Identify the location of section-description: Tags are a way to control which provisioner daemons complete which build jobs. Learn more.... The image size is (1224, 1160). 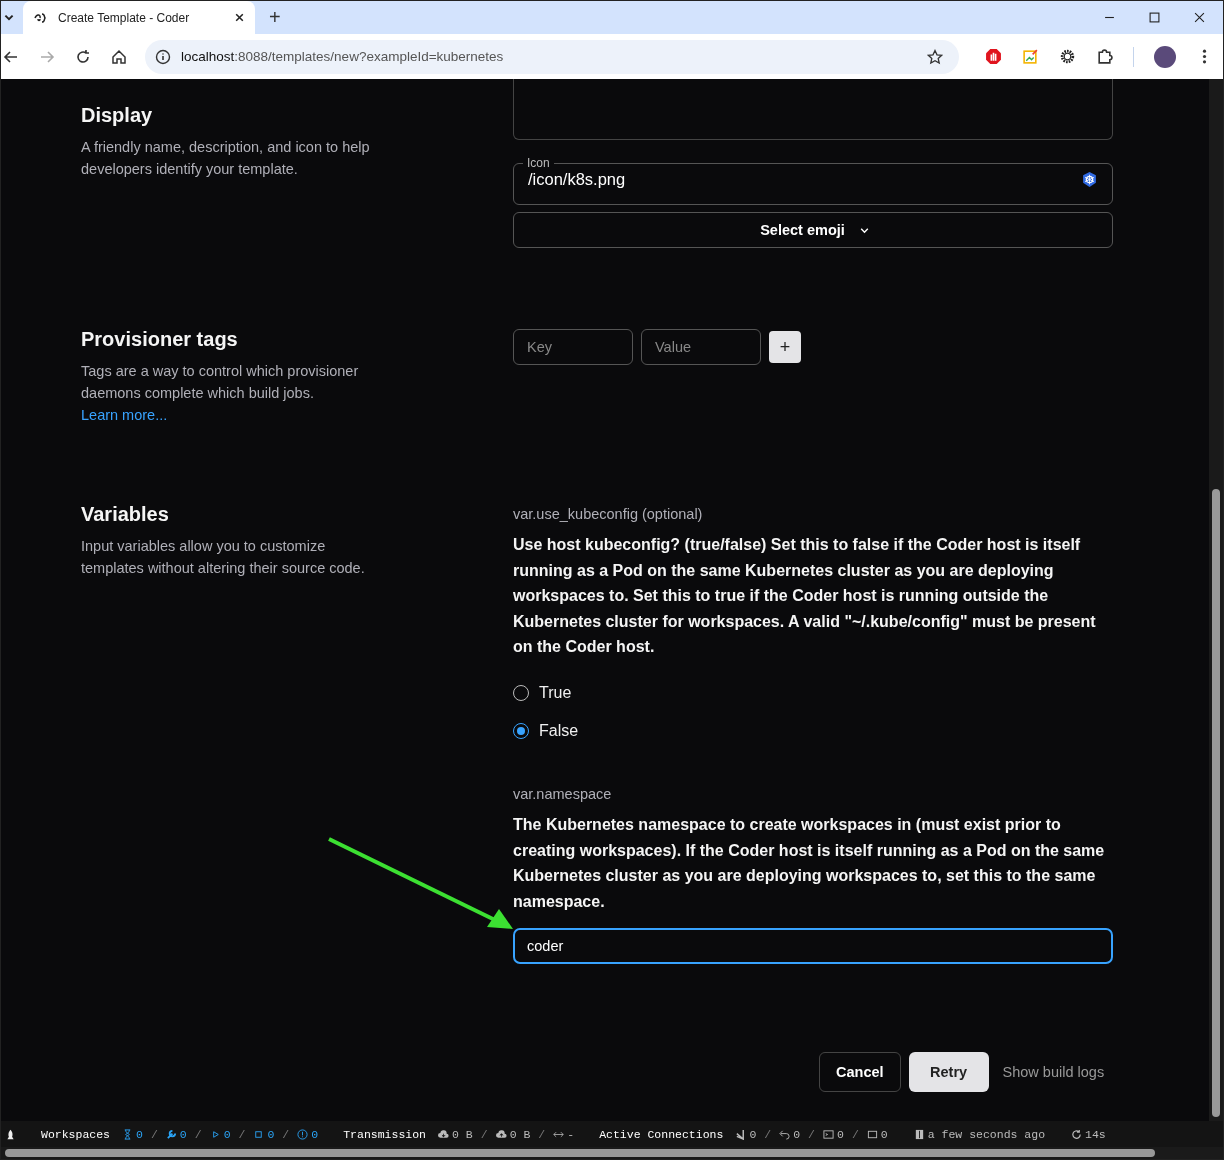
(220, 393).